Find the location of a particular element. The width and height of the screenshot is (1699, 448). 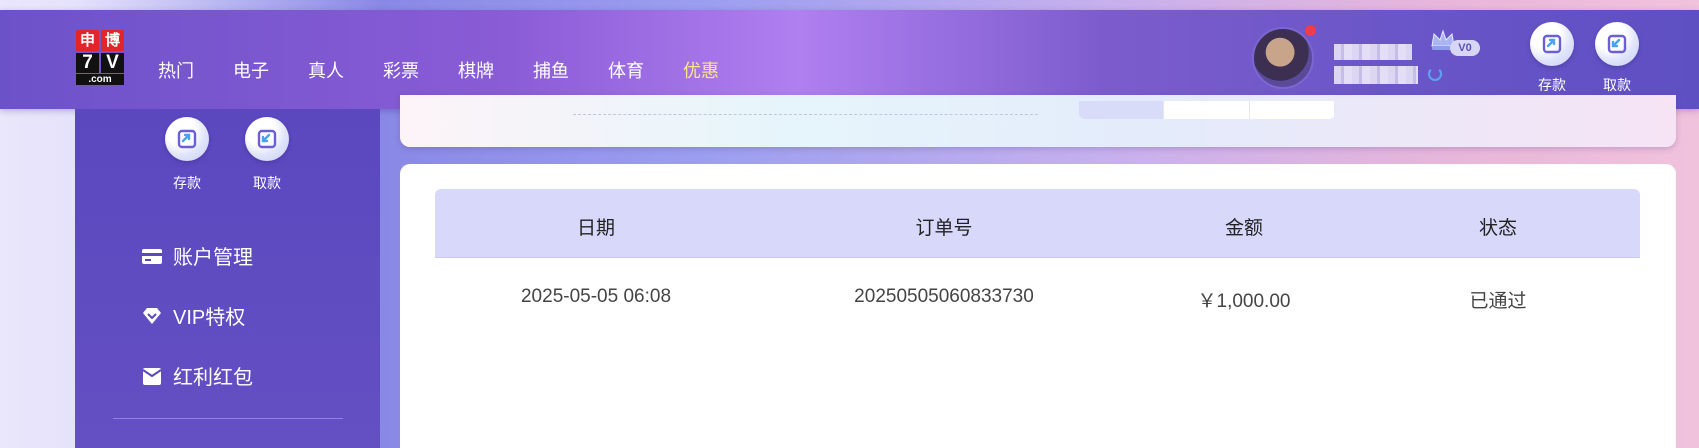

avatar-icon is located at coordinates (1283, 58).